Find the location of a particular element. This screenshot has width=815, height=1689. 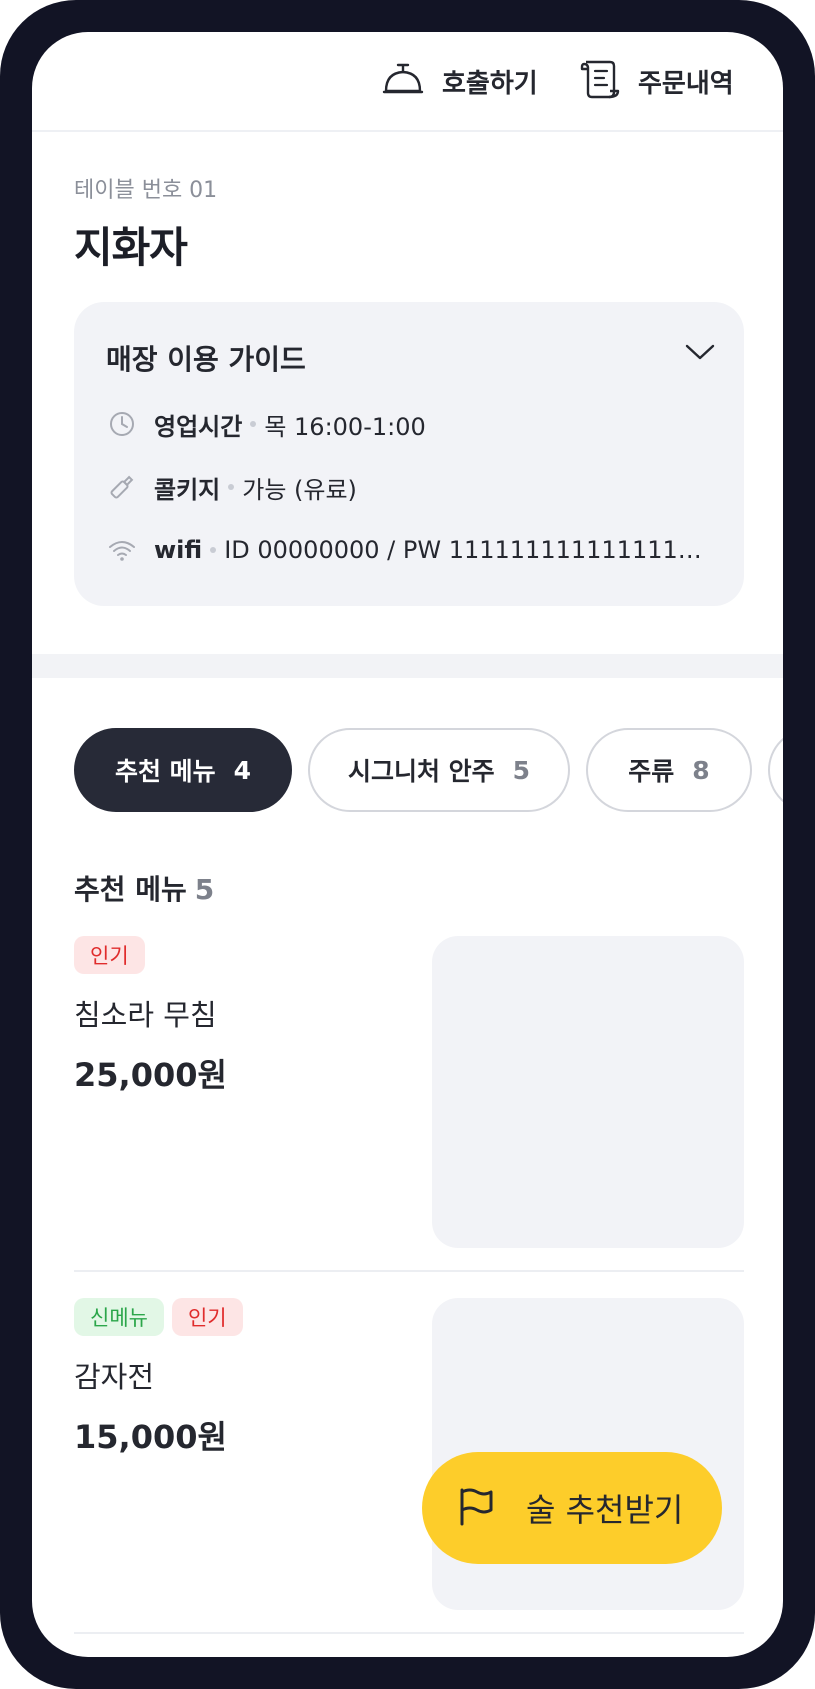

section-title: 추천 메뉴 is located at coordinates (130, 889).